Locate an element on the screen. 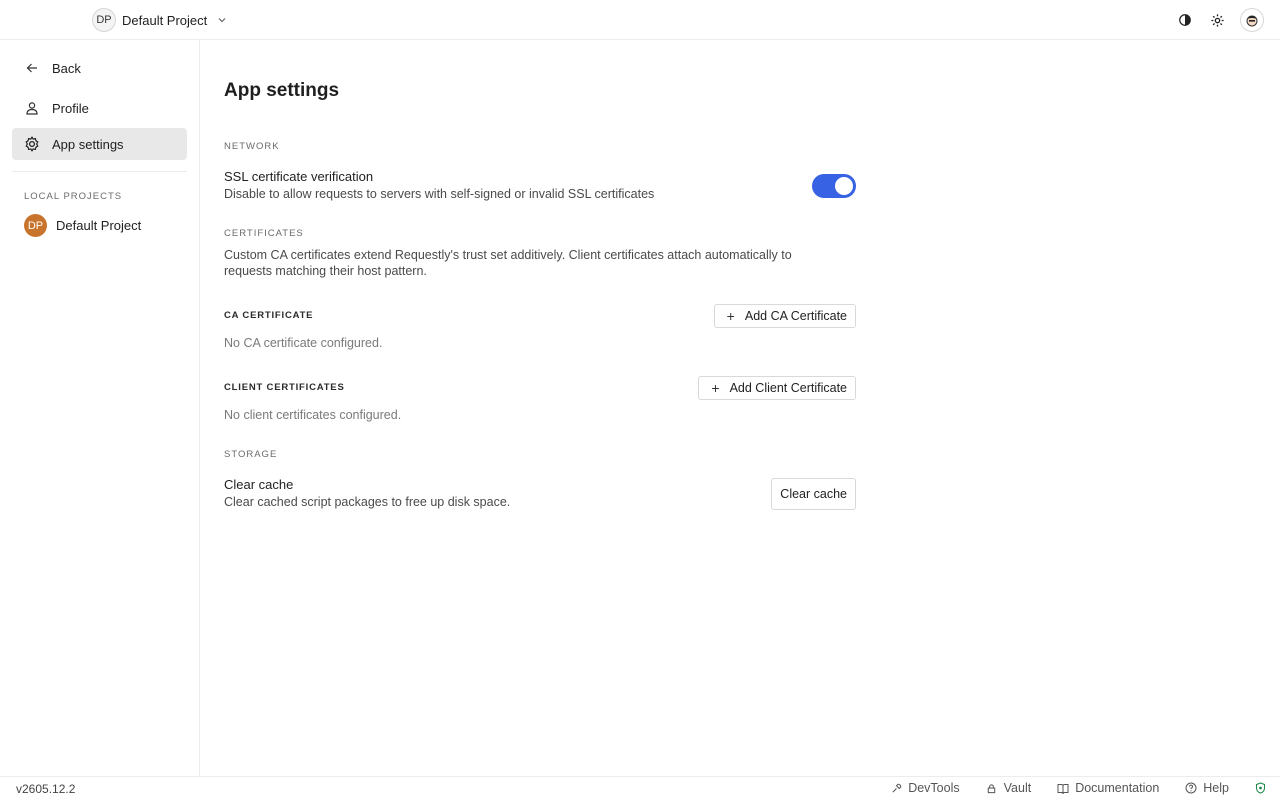 Image resolution: width=1280 pixels, height=800 pixels. certificates-section-label: CERTIFICATES is located at coordinates (264, 233).